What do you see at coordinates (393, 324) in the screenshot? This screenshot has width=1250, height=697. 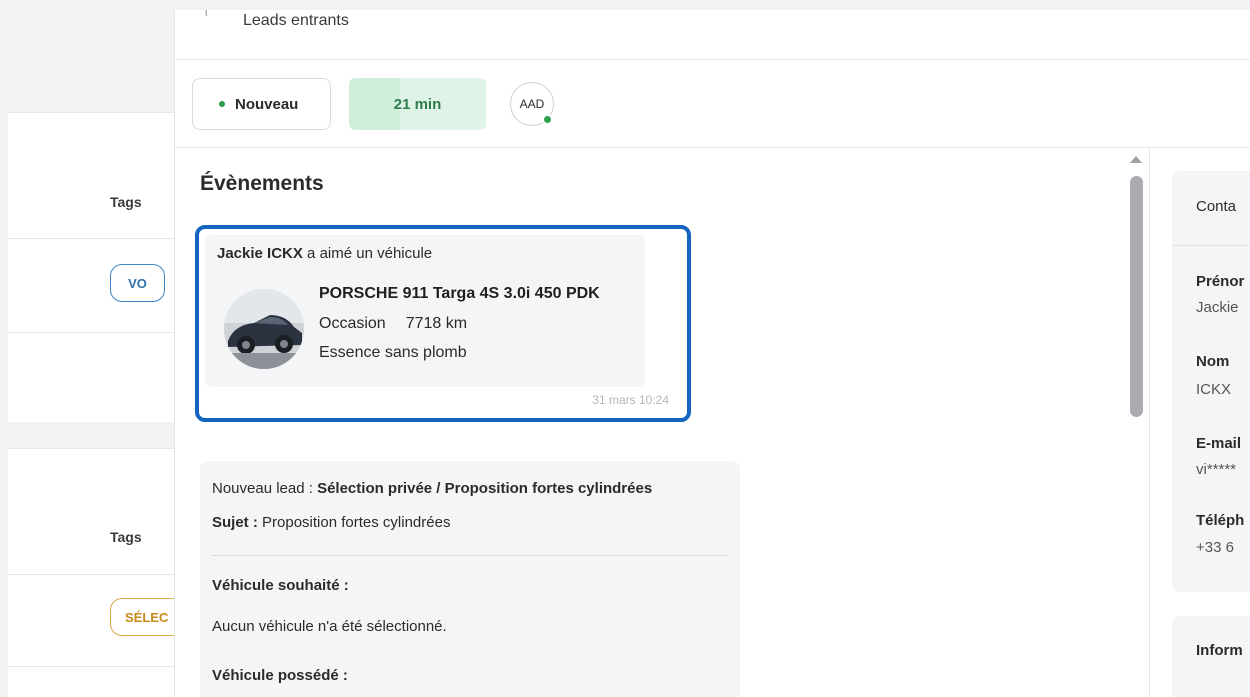 I see `car-condition-mileage: Occasion 7718 km` at bounding box center [393, 324].